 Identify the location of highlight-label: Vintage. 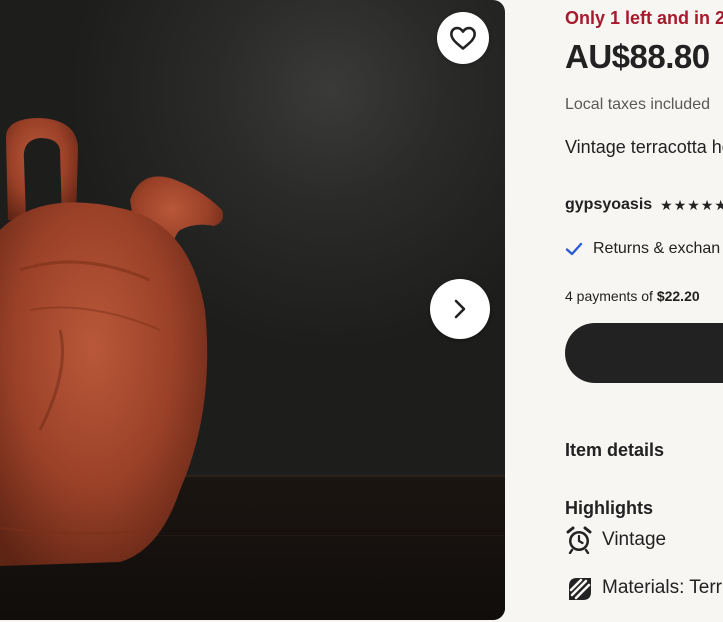
(634, 539).